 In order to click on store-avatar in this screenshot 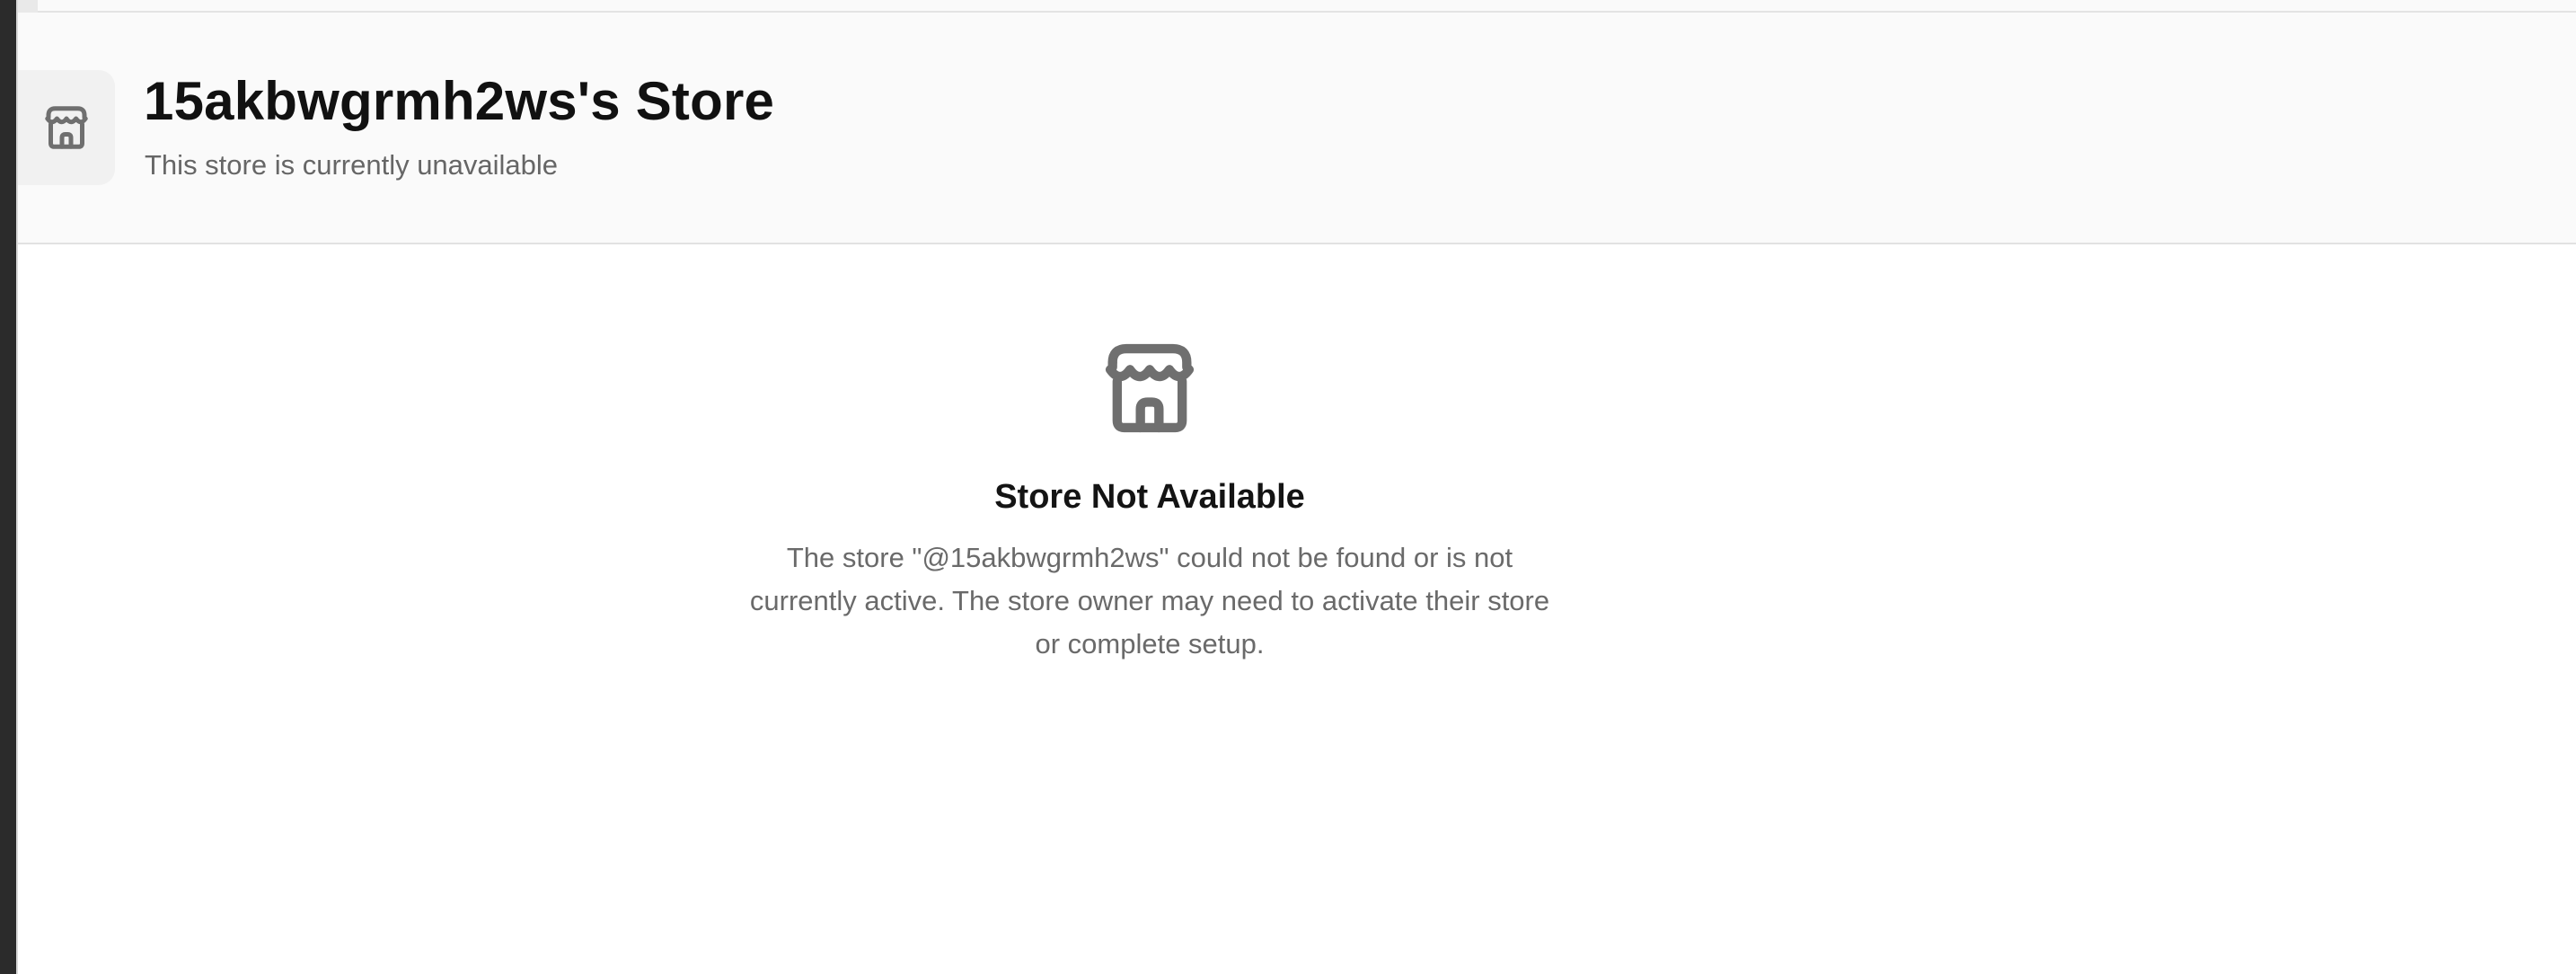, I will do `click(66, 128)`.